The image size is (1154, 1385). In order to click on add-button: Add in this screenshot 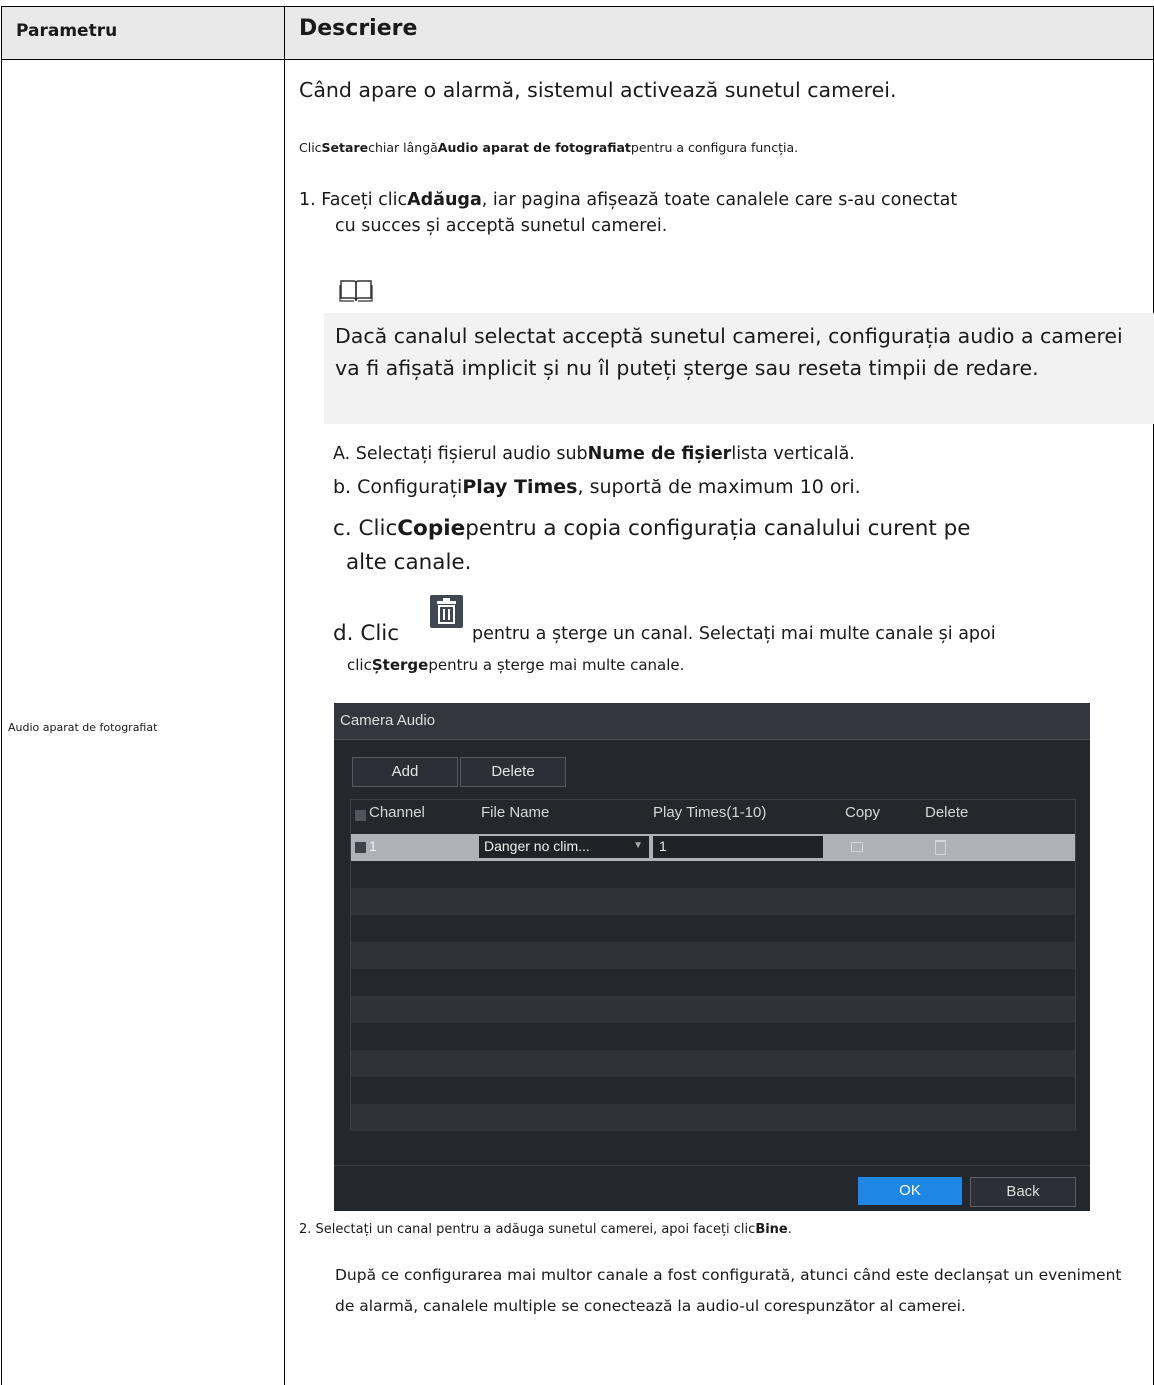, I will do `click(405, 772)`.